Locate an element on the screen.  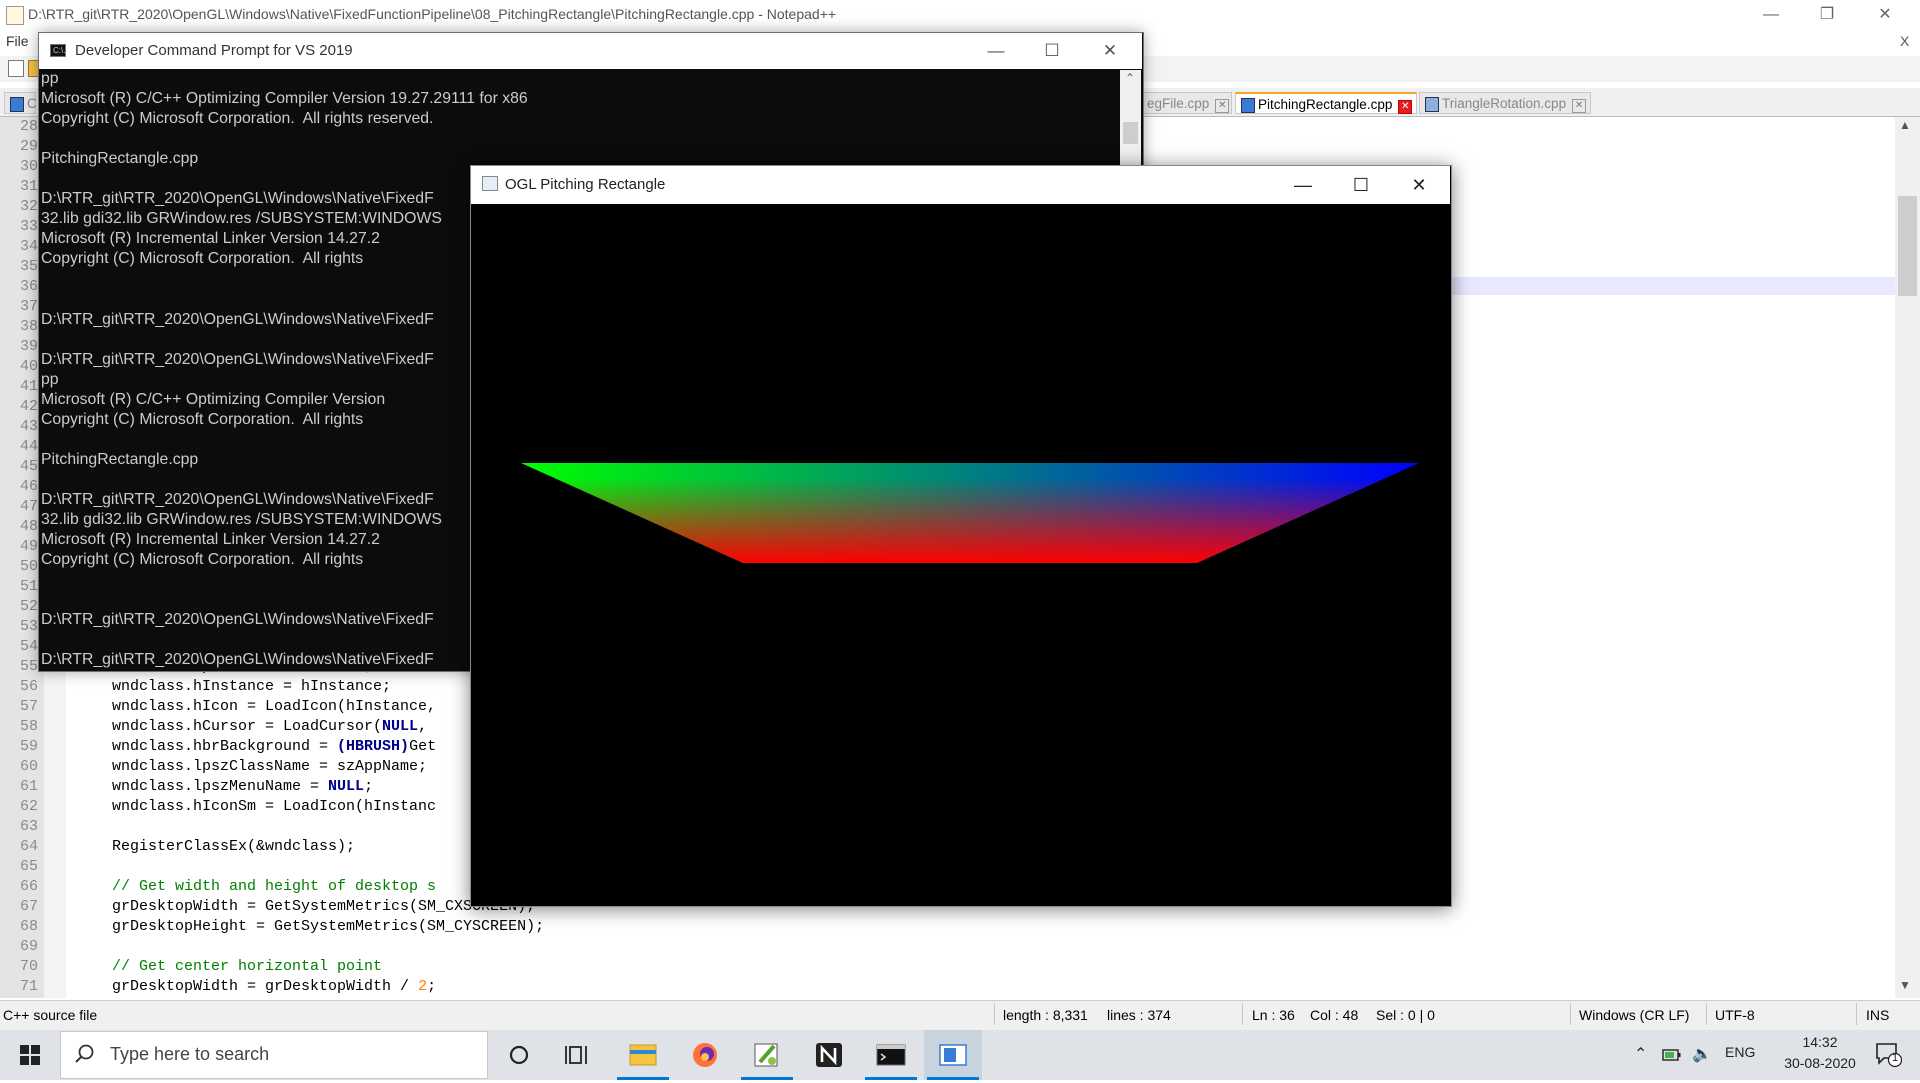
status-line: Ln : 36 is located at coordinates (1273, 1015).